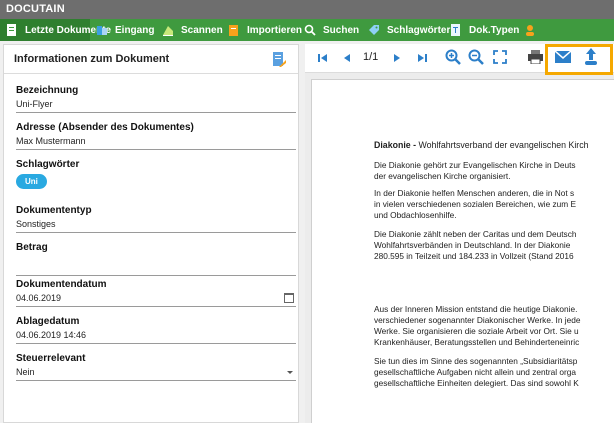  What do you see at coordinates (156, 266) in the screenshot?
I see `betrag-input` at bounding box center [156, 266].